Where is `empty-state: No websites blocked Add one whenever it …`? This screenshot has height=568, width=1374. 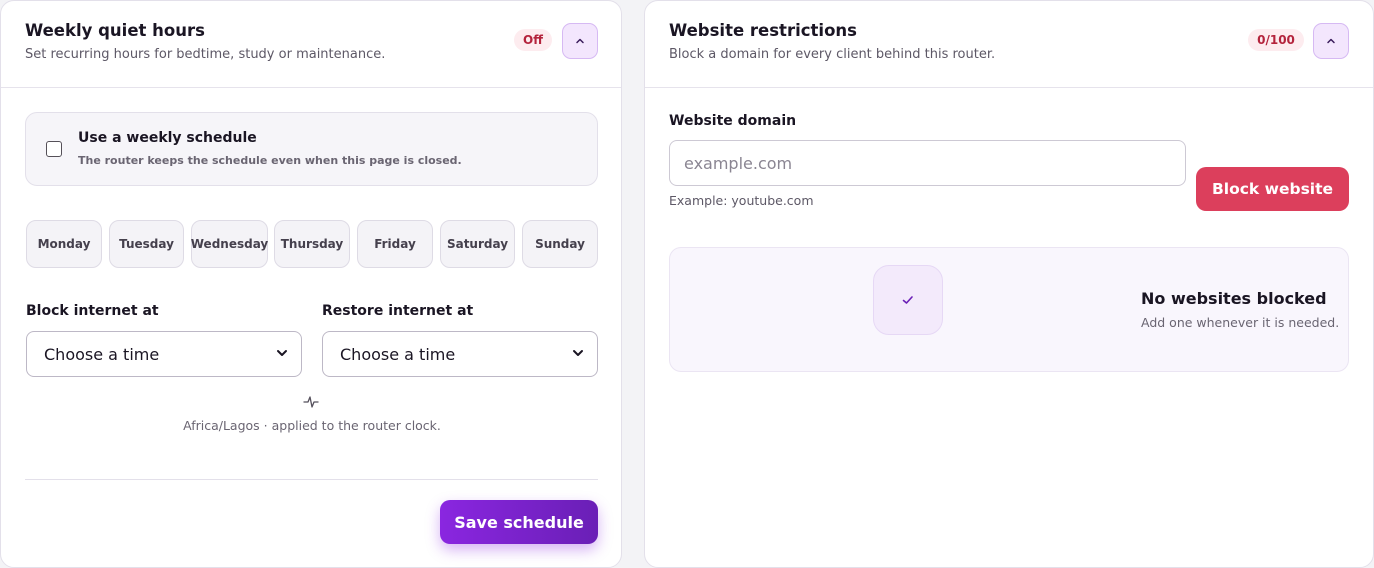 empty-state: No websites blocked Add one whenever it … is located at coordinates (1009, 309).